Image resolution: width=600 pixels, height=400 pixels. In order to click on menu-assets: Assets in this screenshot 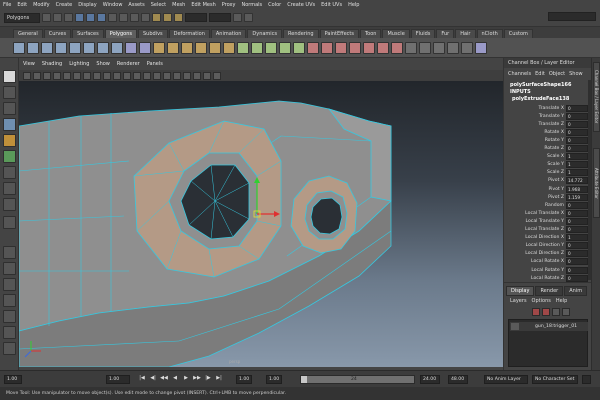, I will do `click(136, 5)`.